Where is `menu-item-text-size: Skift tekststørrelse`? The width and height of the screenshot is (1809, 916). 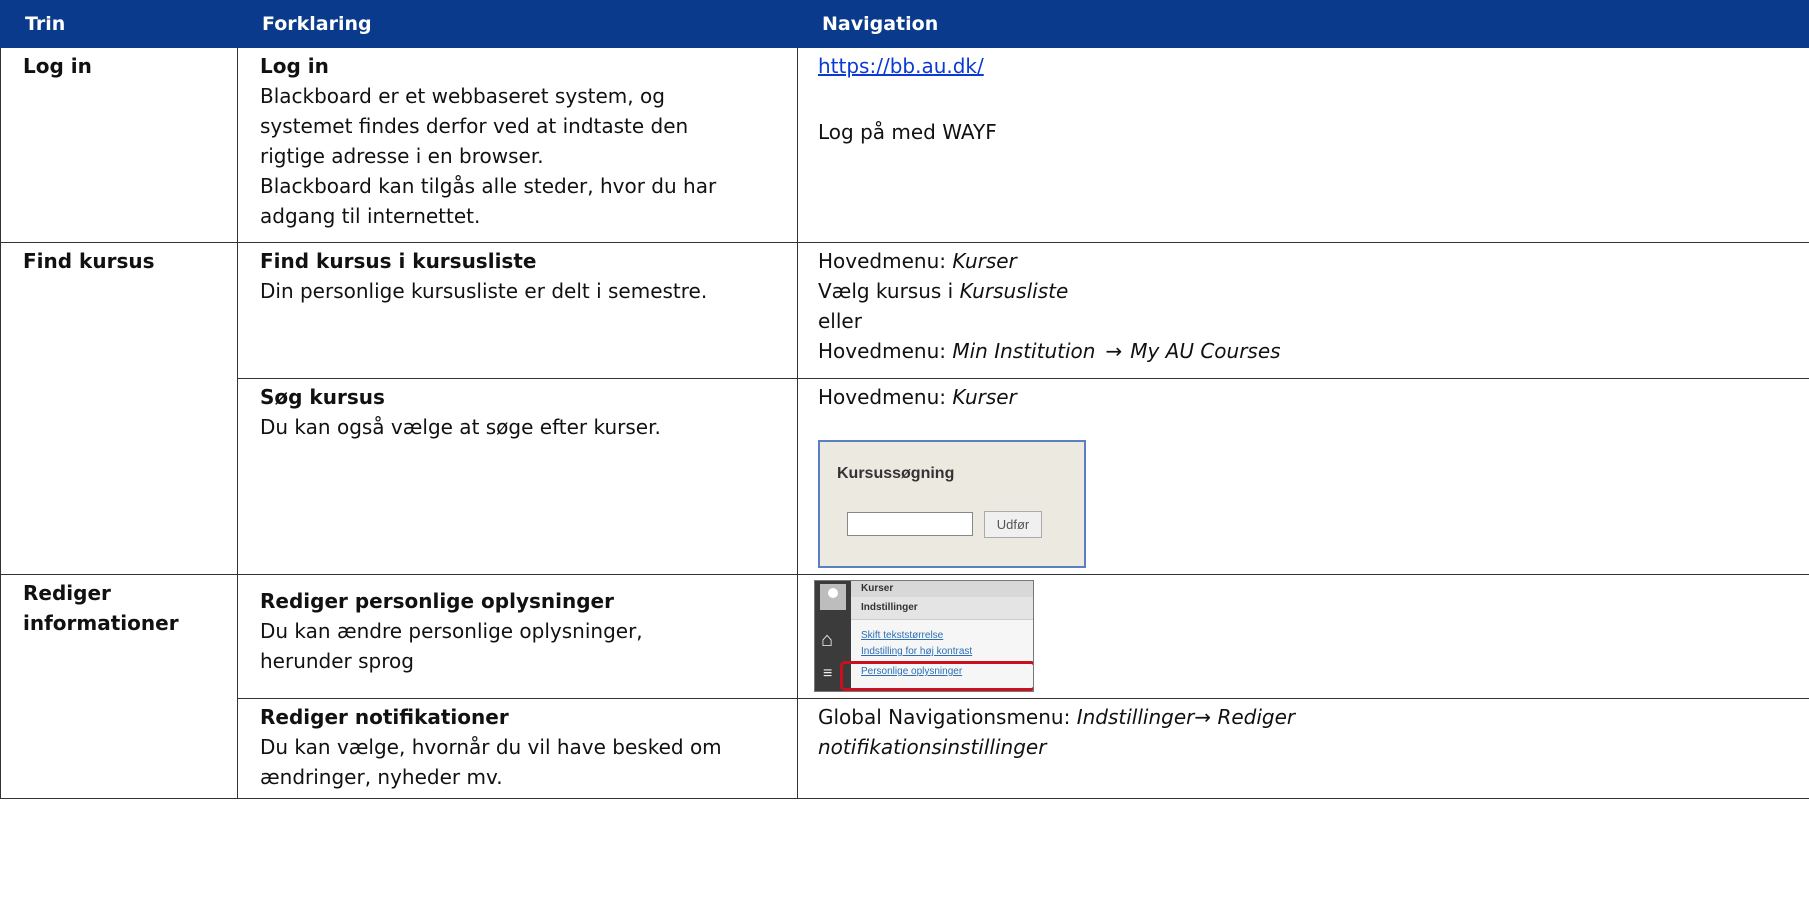 menu-item-text-size: Skift tekststørrelse is located at coordinates (942, 636).